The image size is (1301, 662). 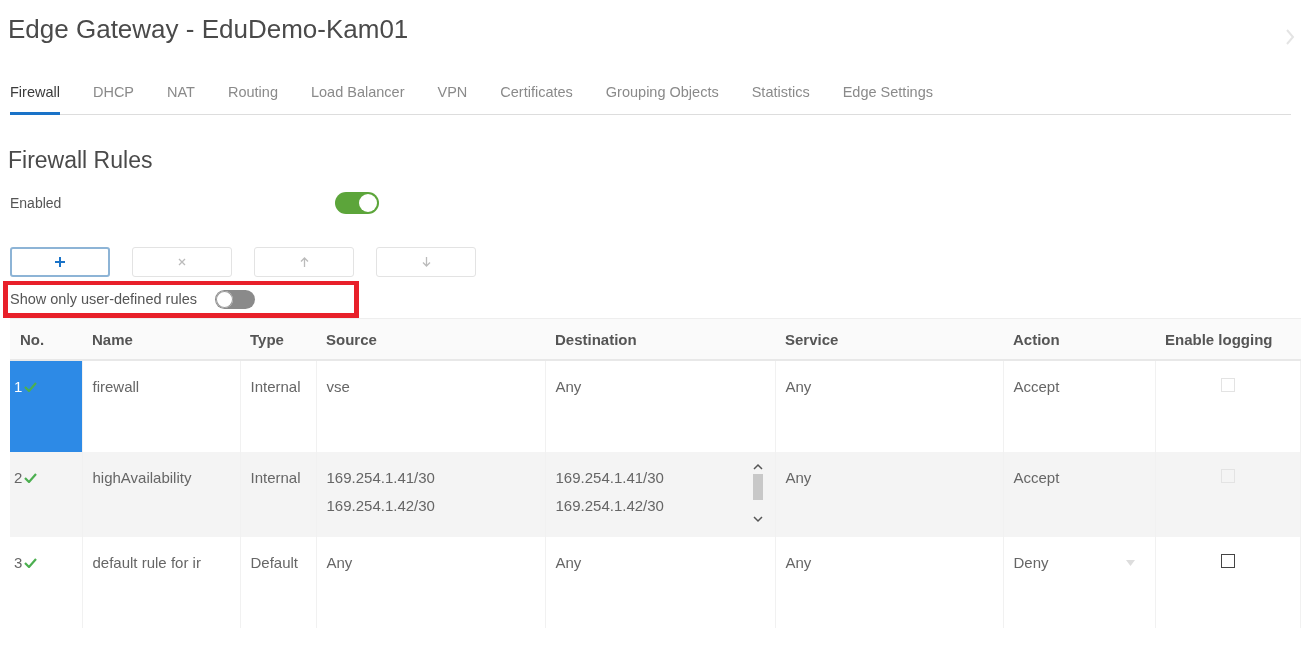 I want to click on tab: Load Balancer, so click(x=357, y=95).